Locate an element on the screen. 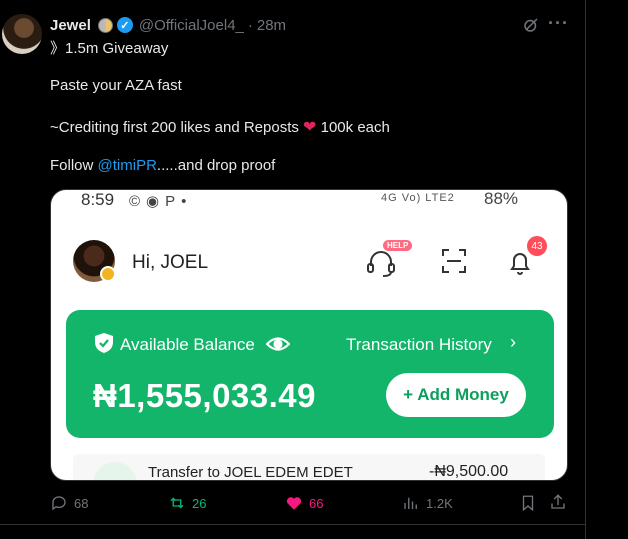 The width and height of the screenshot is (628, 539). heart-emoji: ❤ is located at coordinates (310, 127).